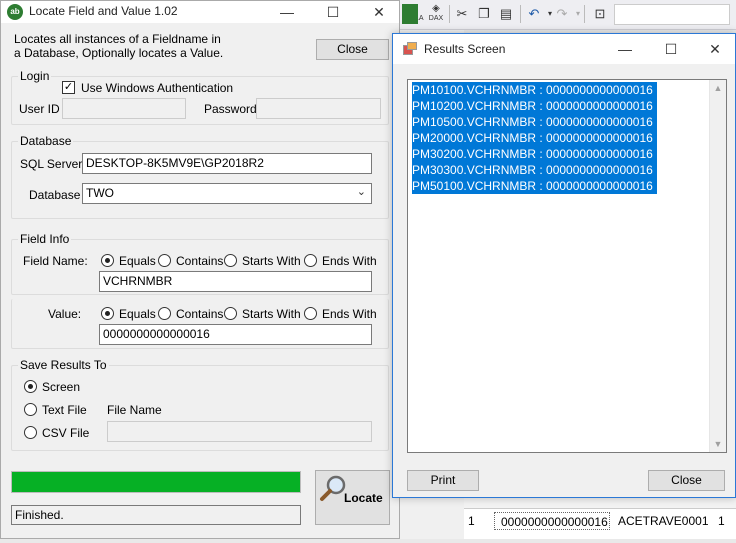 The image size is (736, 543). I want to click on result-line: PM50100.VCHRNMBR : 0000000000000016, so click(534, 186).